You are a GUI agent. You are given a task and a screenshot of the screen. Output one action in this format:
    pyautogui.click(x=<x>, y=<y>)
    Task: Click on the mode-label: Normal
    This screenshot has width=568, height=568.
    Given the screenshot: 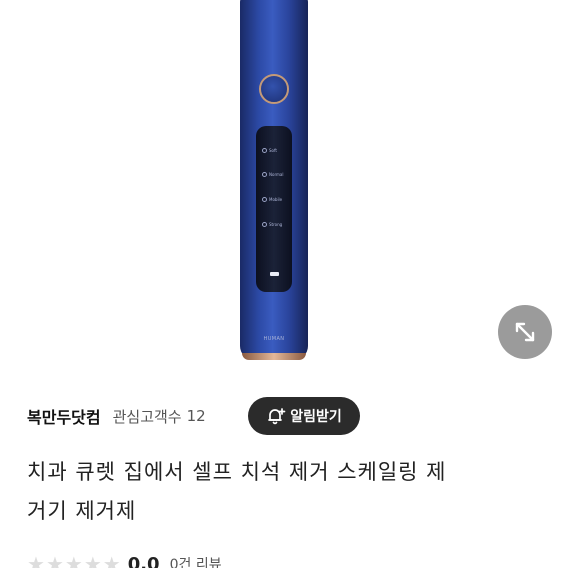 What is the action you would take?
    pyautogui.click(x=276, y=174)
    